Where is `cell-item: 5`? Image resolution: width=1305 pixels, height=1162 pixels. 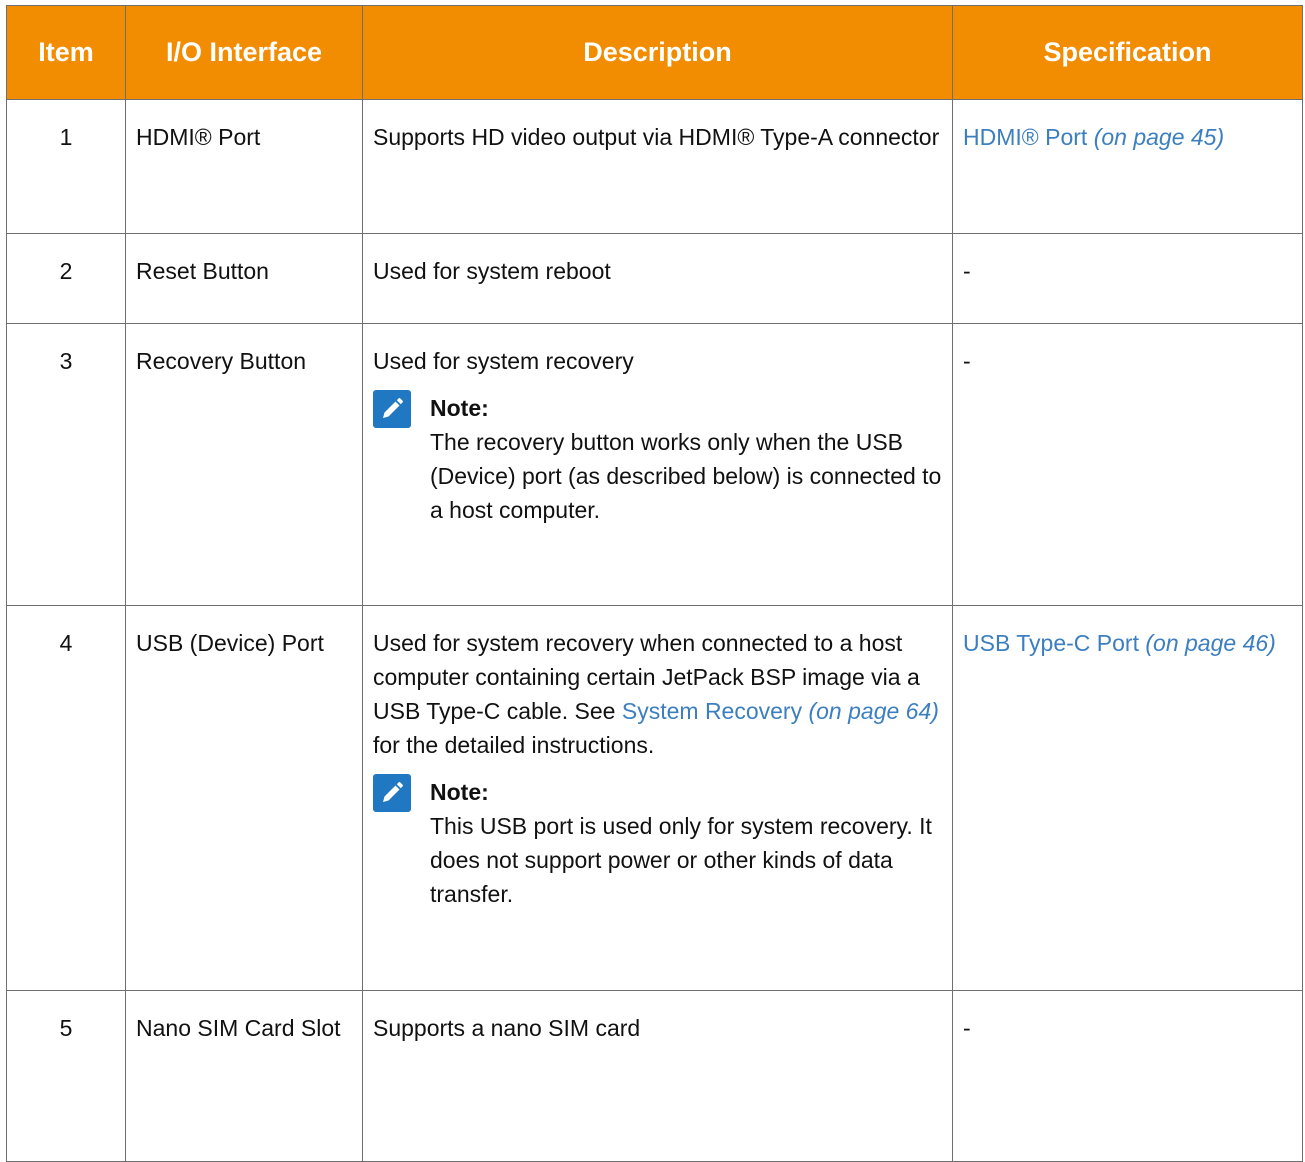
cell-item: 5 is located at coordinates (66, 1076).